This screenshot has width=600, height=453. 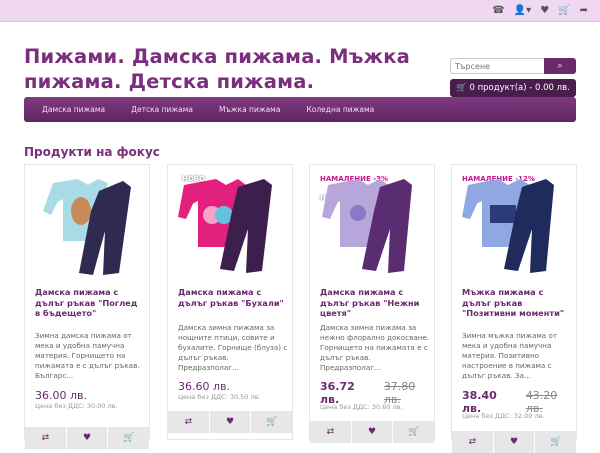 I want to click on cart-button: 🛒 0 продукт(а) - 0.00 лв., so click(x=513, y=88).